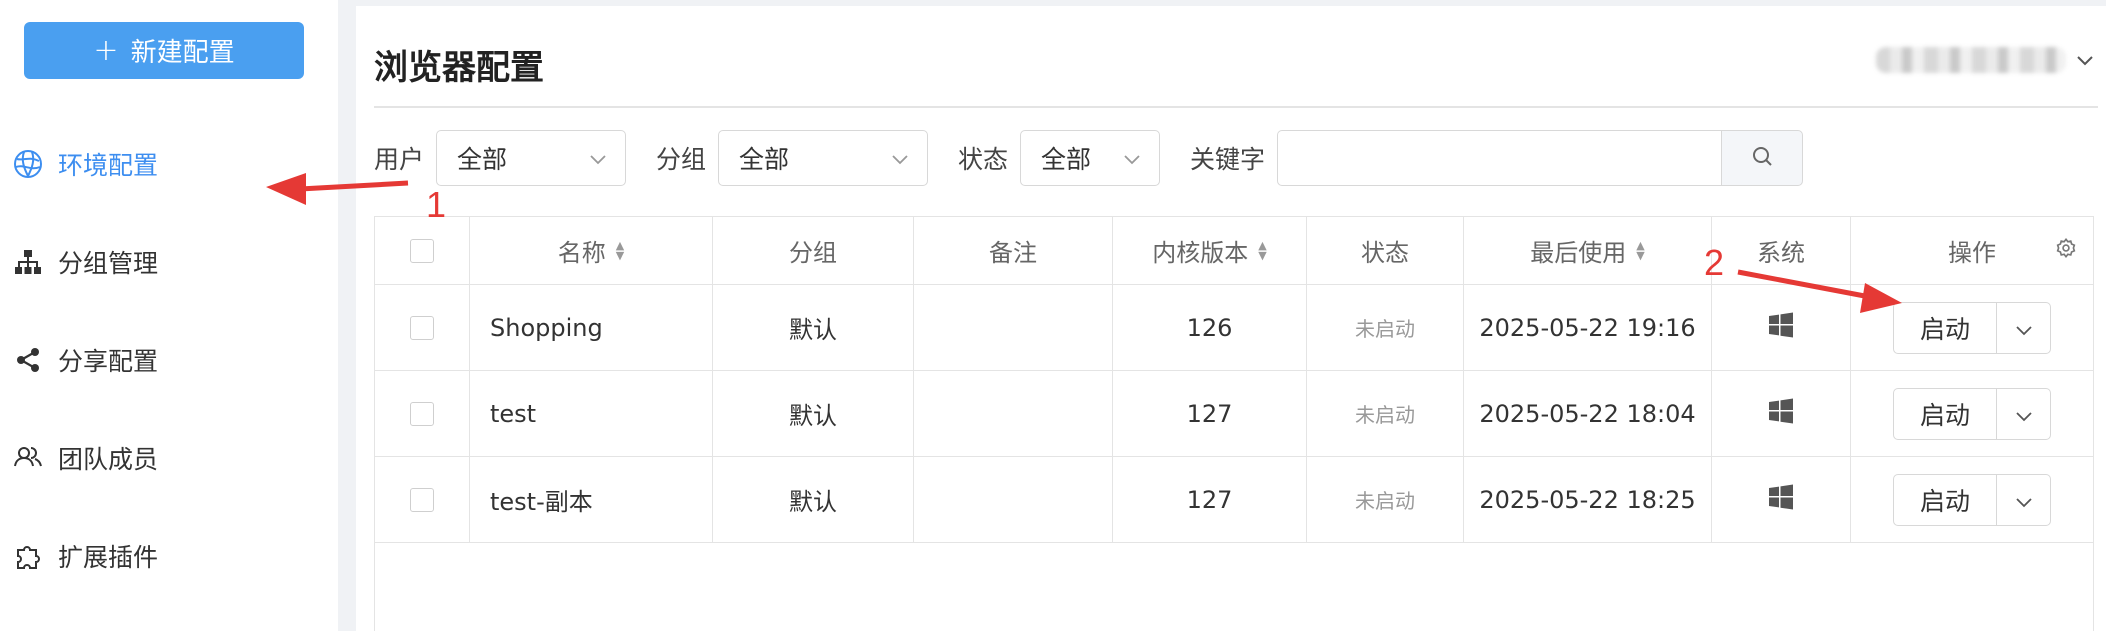 This screenshot has width=2106, height=631. I want to click on user-filter-select: 全部, so click(531, 158).